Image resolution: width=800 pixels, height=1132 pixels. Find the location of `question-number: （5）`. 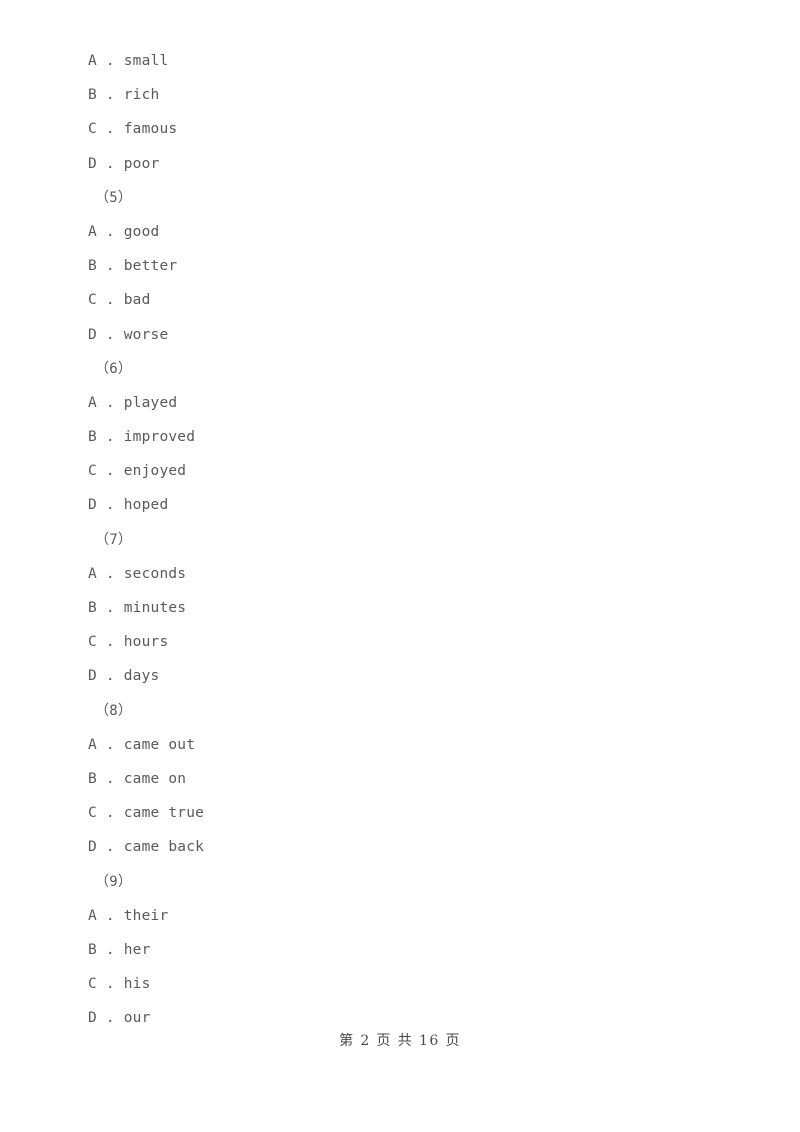

question-number: （5） is located at coordinates (114, 197).